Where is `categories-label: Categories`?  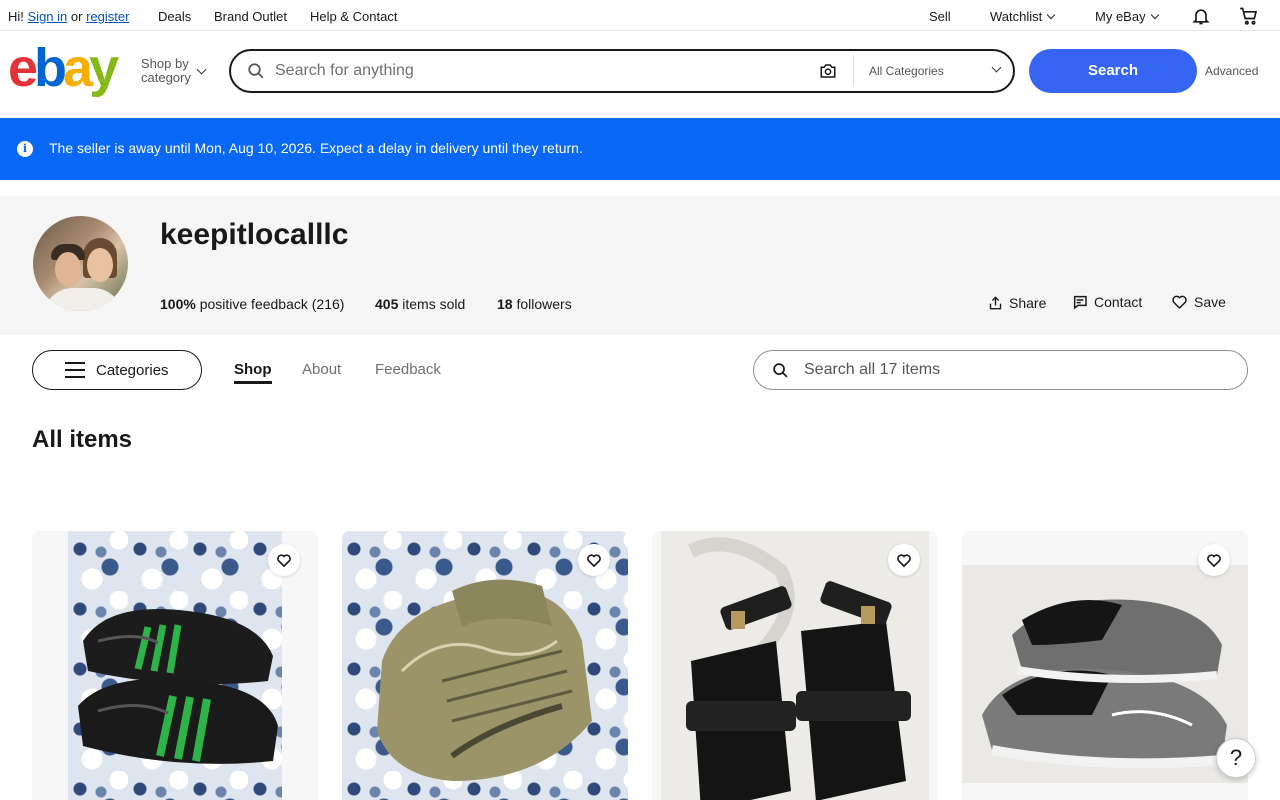
categories-label: Categories is located at coordinates (132, 370).